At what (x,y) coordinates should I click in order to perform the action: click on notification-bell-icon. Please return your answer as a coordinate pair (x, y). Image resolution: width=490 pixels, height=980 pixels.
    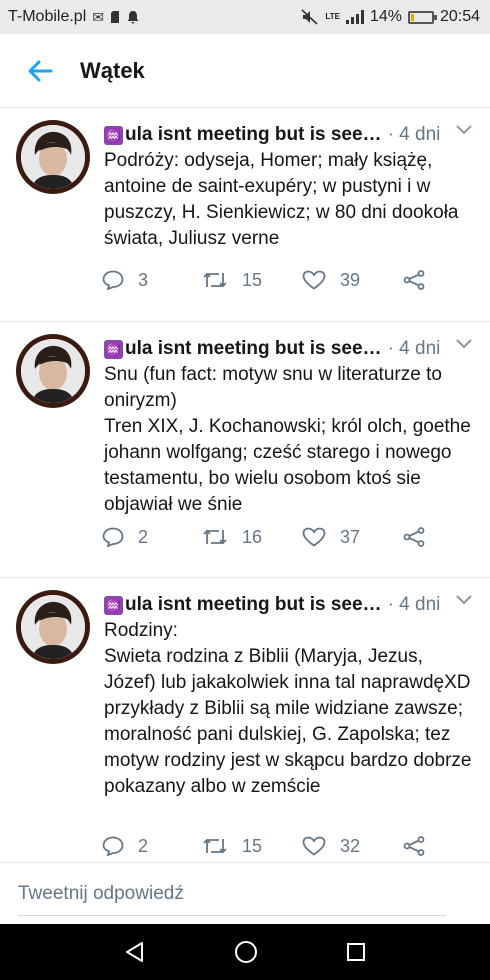
    Looking at the image, I should click on (133, 17).